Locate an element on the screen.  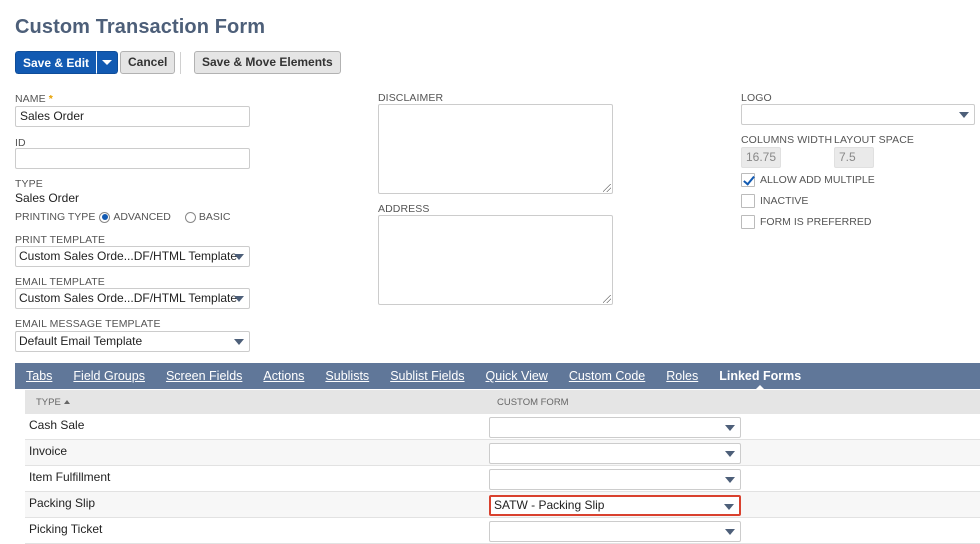
save-options-dropdown is located at coordinates (107, 62).